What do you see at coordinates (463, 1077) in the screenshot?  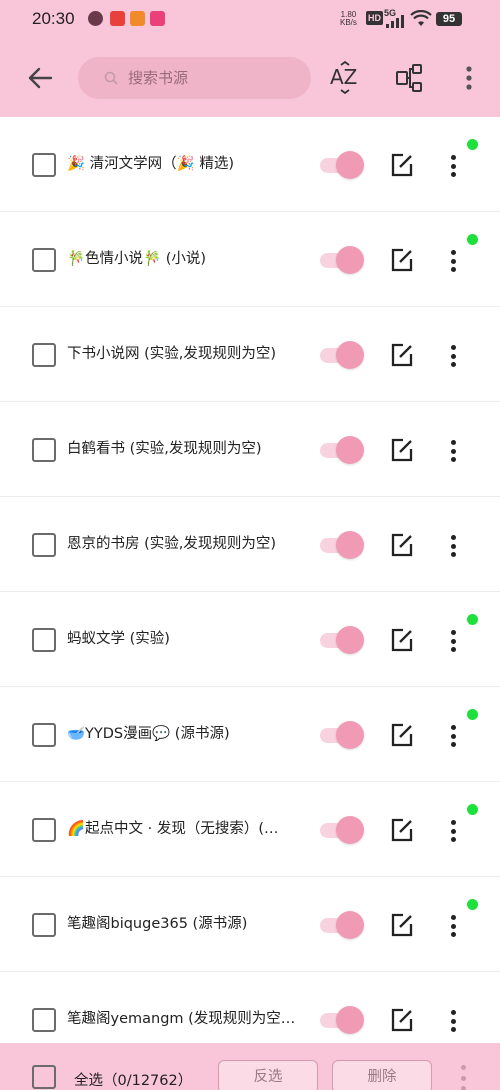 I see `bottom-more-button` at bounding box center [463, 1077].